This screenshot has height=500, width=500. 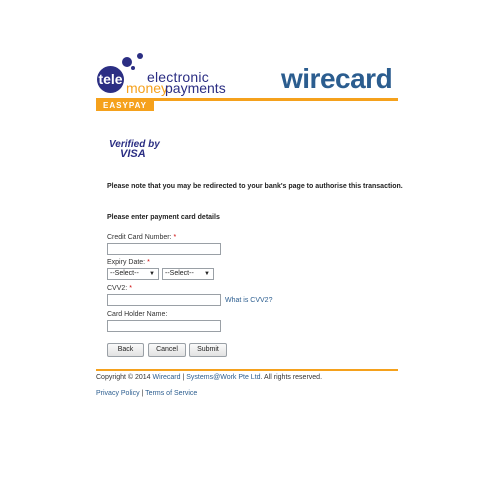 I want to click on card-number-label-text: Credit Card Number:, so click(x=139, y=237).